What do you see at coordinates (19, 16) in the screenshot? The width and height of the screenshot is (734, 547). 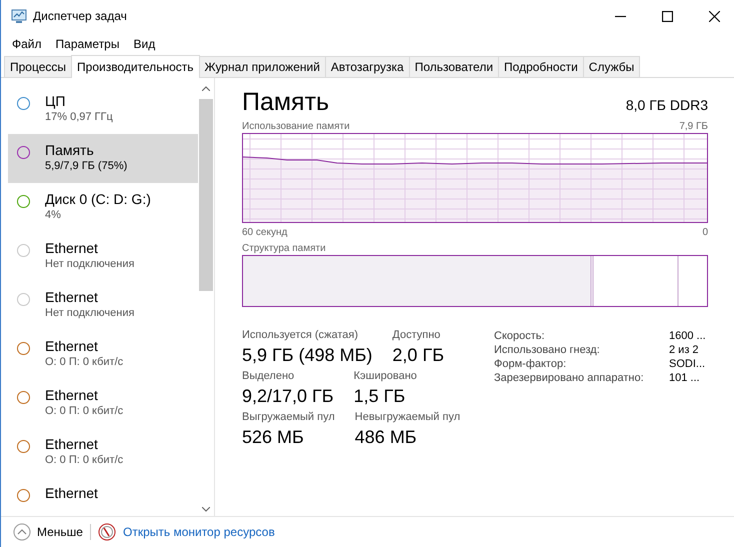 I see `monitor-icon` at bounding box center [19, 16].